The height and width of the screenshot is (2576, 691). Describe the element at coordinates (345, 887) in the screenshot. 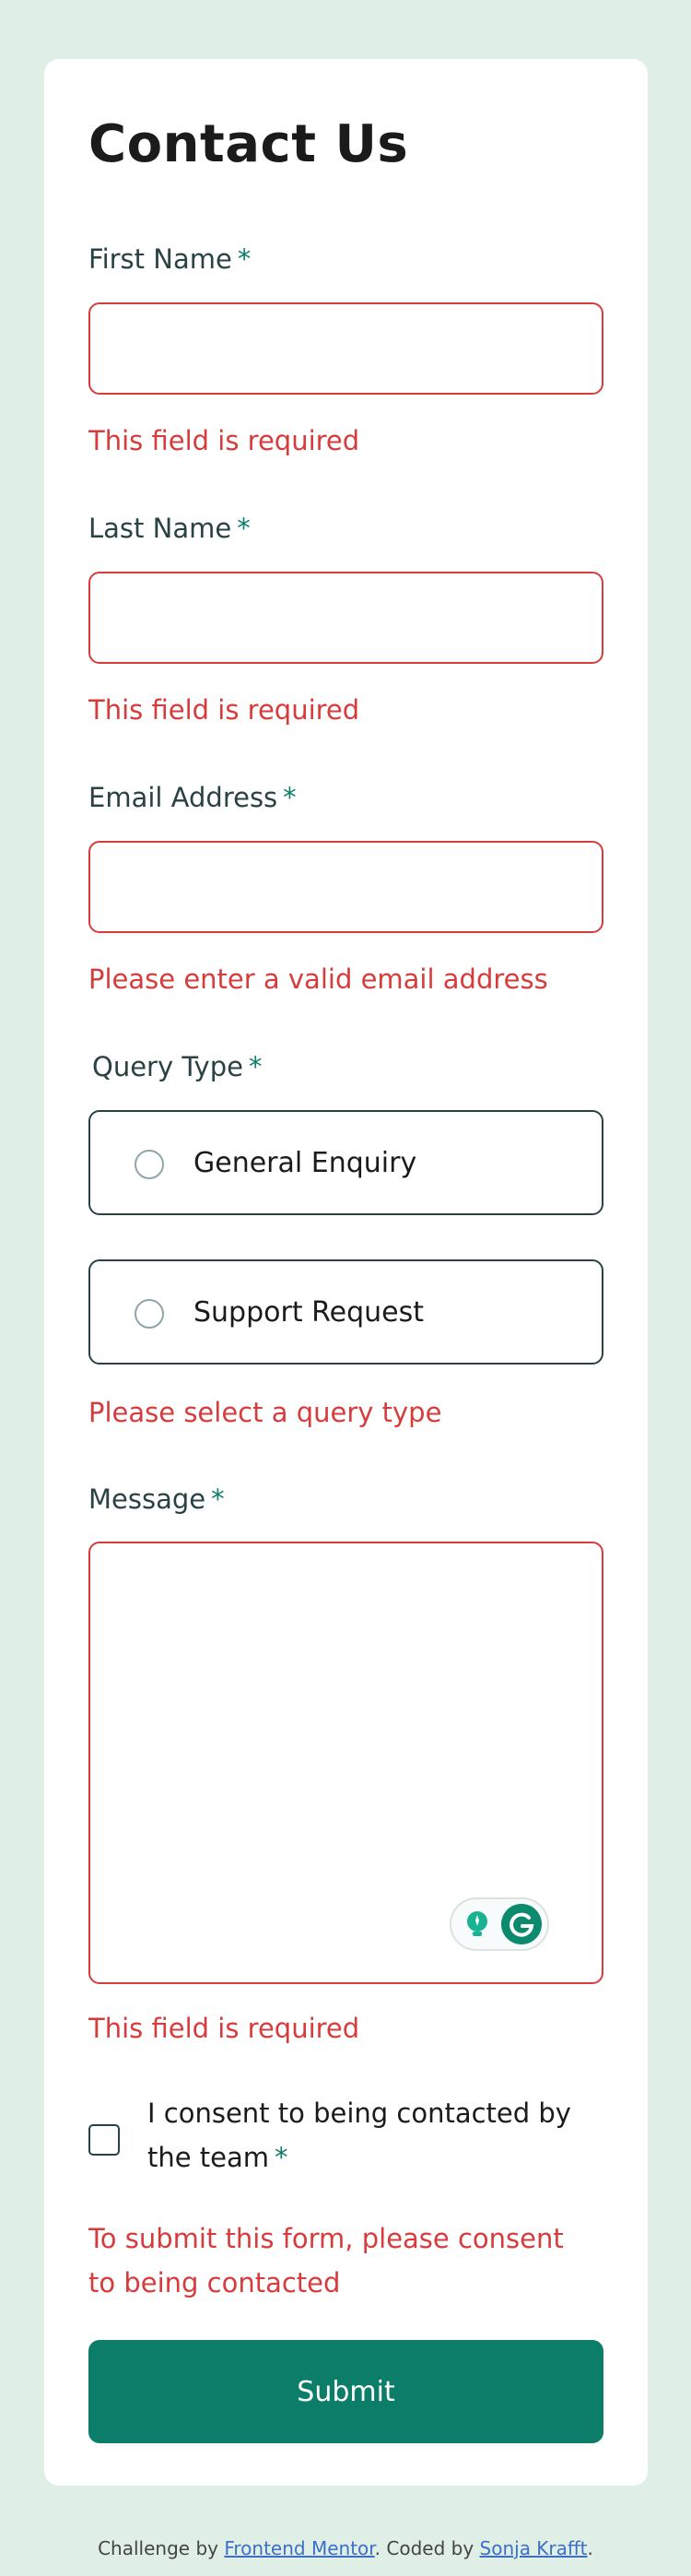

I see `email-input` at that location.